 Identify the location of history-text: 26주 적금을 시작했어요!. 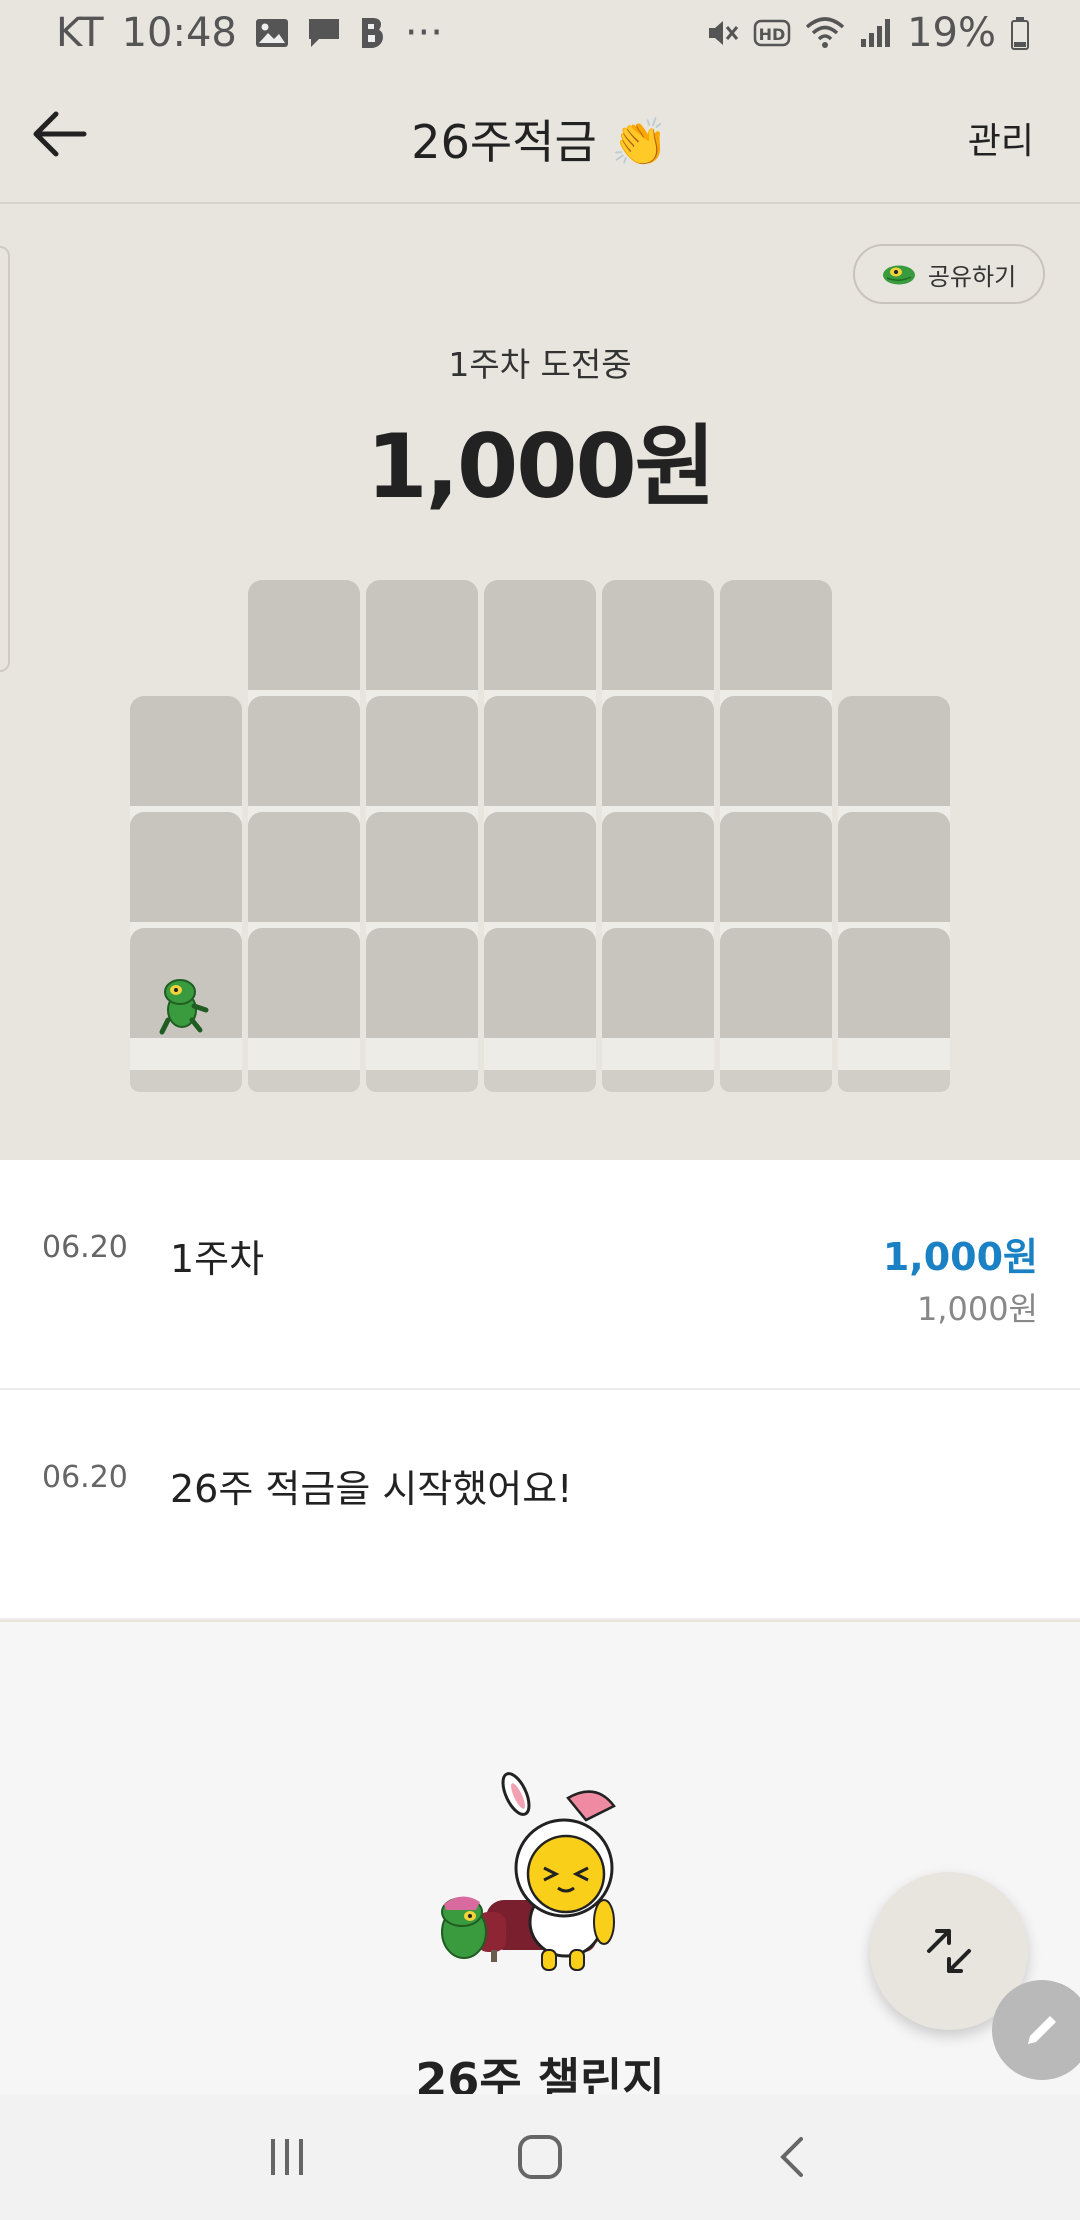
(371, 1489).